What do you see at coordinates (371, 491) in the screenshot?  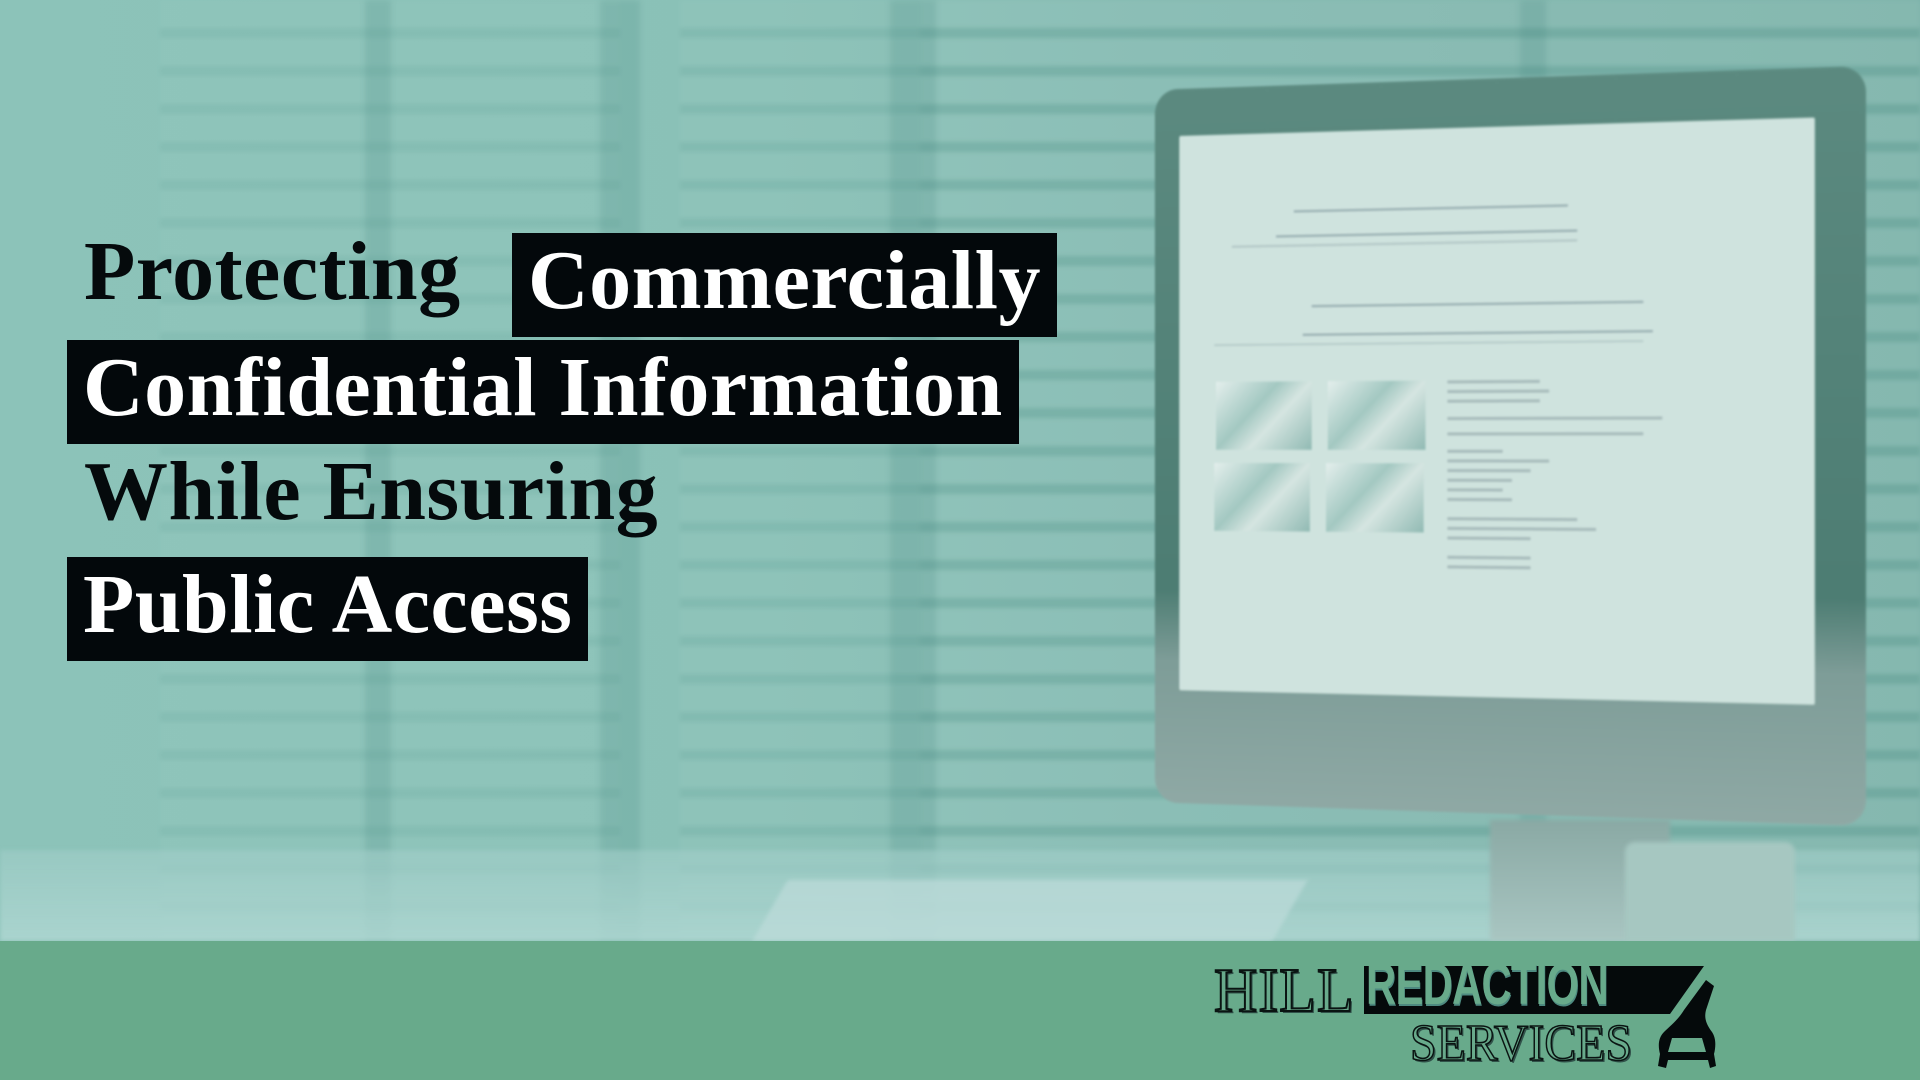 I see `headline-while-ensuring: While Ensuring` at bounding box center [371, 491].